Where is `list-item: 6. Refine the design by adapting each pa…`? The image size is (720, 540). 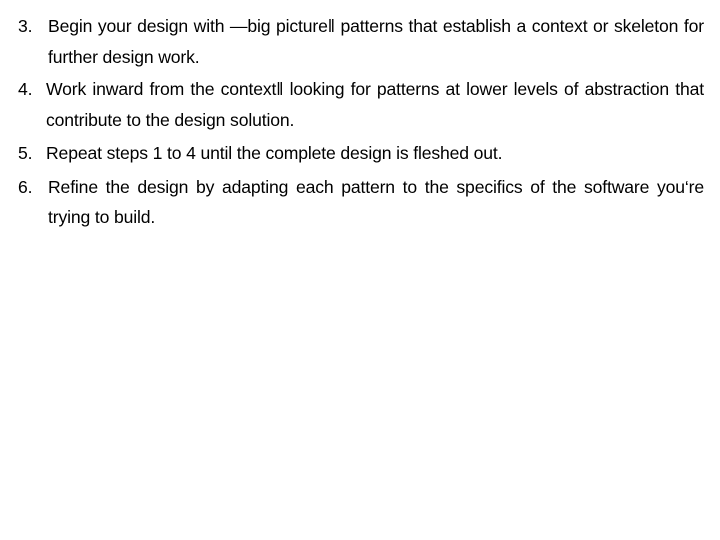
list-item: 6. Refine the design by adapting each pa… is located at coordinates (361, 202).